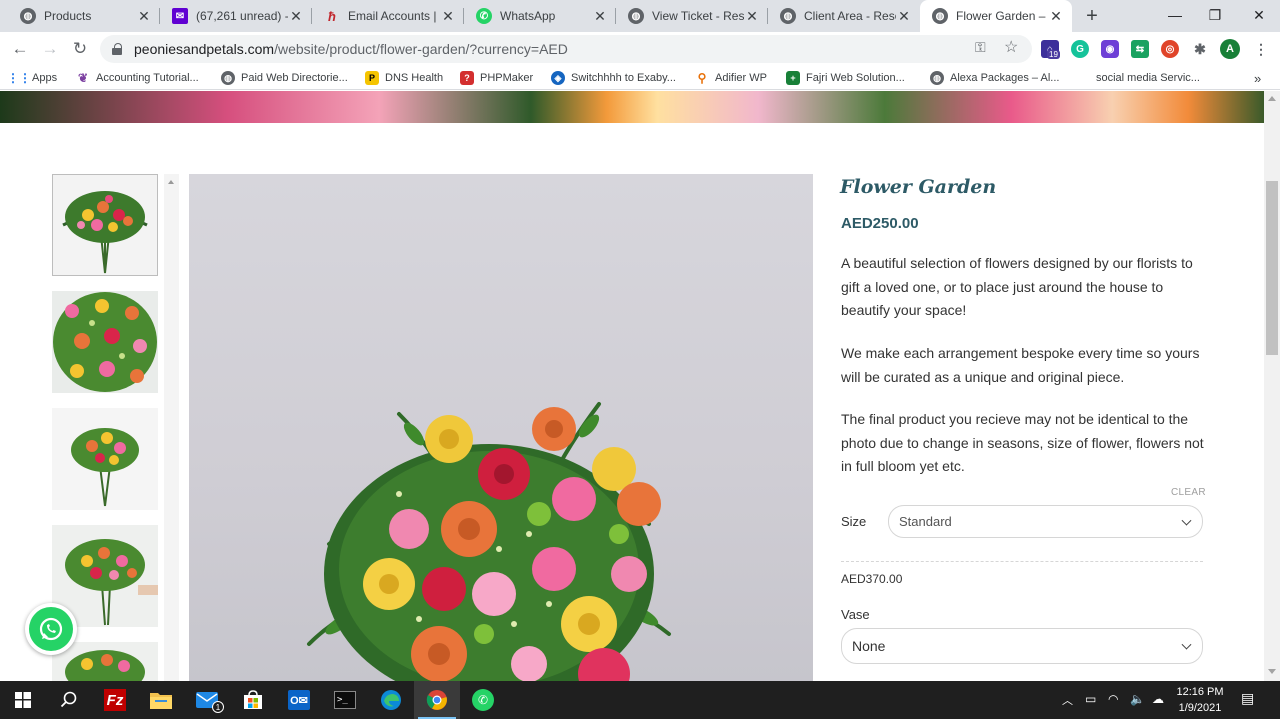 The image size is (1280, 719). I want to click on page-scrollbar, so click(1272, 386).